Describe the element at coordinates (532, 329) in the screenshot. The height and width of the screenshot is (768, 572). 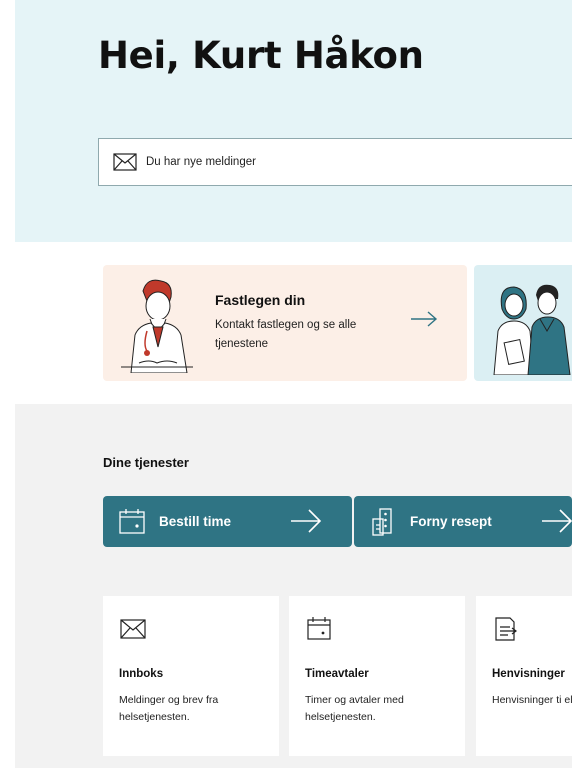
I see `health-workers-illustration` at that location.